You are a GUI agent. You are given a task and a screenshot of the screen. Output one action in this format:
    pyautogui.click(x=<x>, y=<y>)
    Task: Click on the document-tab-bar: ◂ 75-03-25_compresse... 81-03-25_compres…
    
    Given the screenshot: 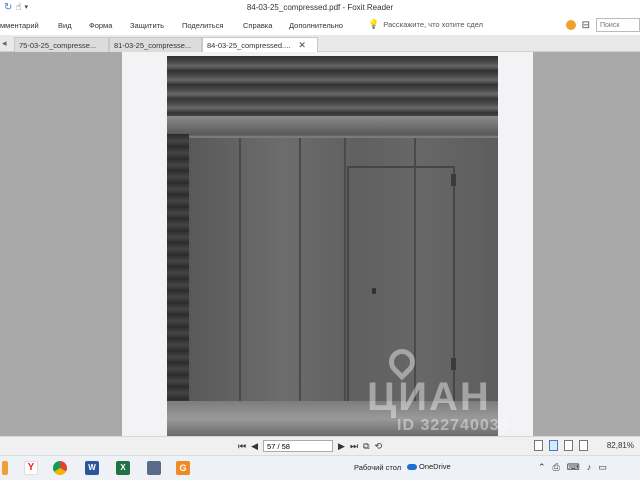 What is the action you would take?
    pyautogui.click(x=320, y=43)
    